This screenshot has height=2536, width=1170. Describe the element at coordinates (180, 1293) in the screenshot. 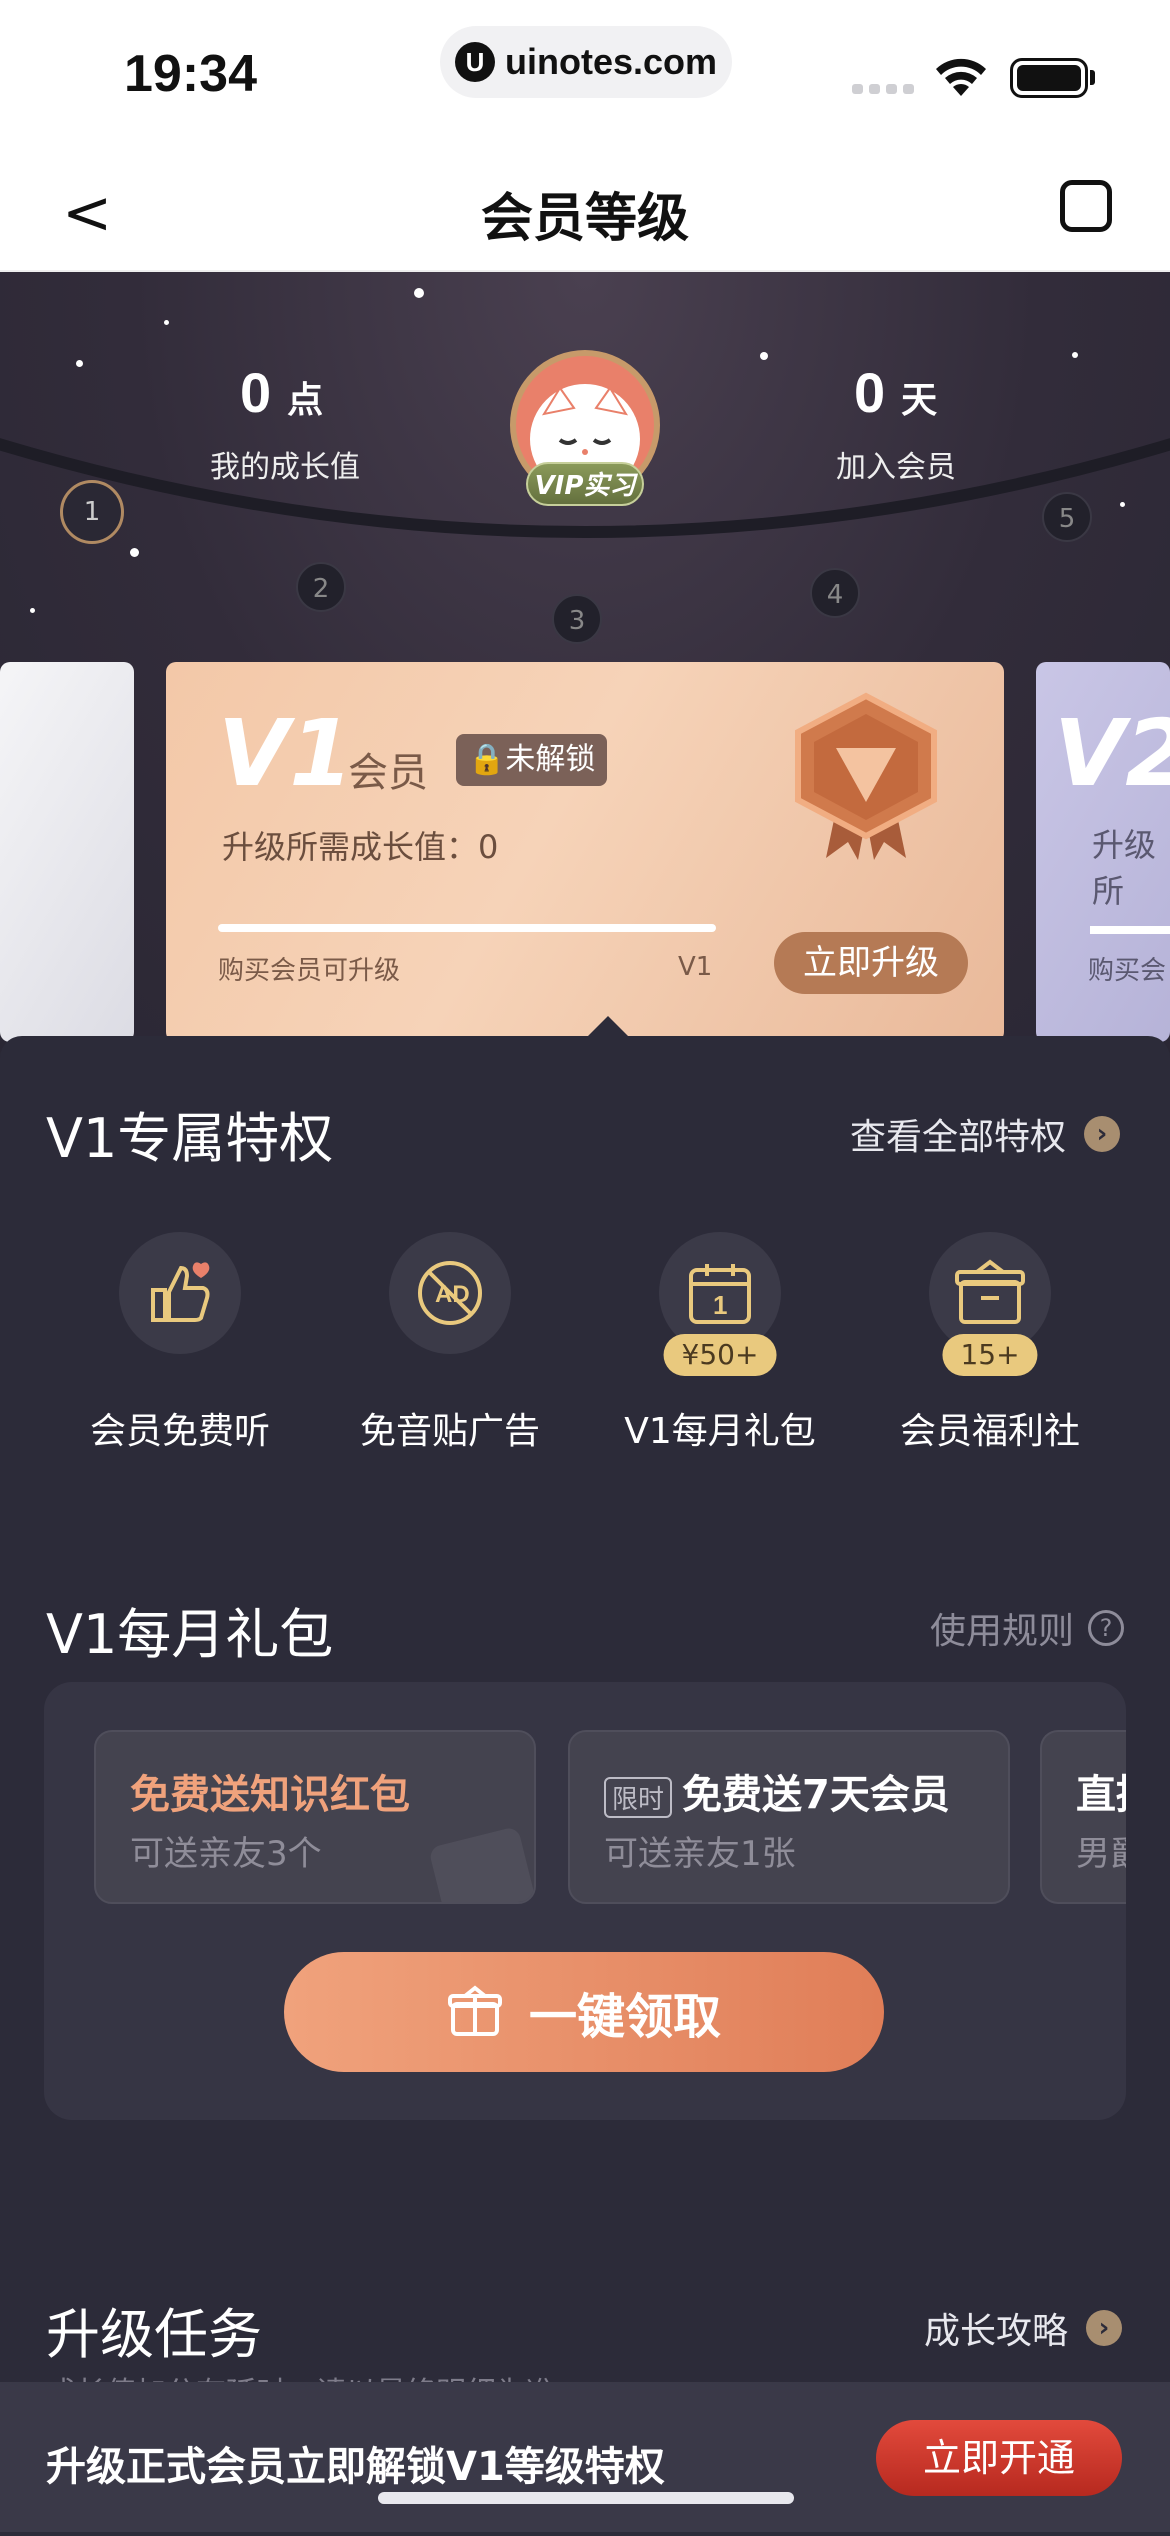

I see `thumbs-up-icon` at that location.